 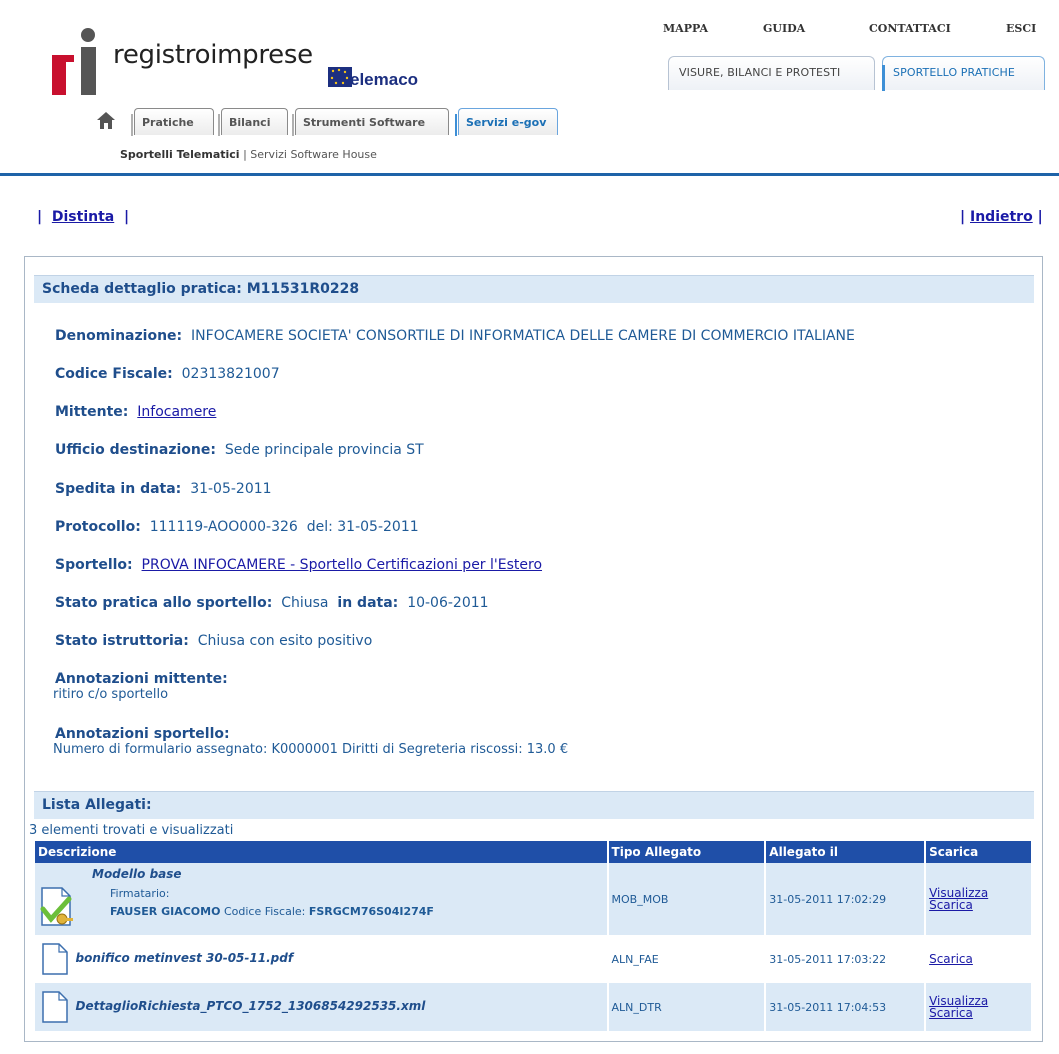 I want to click on allegati-title: Lista Allegati:, so click(x=534, y=805).